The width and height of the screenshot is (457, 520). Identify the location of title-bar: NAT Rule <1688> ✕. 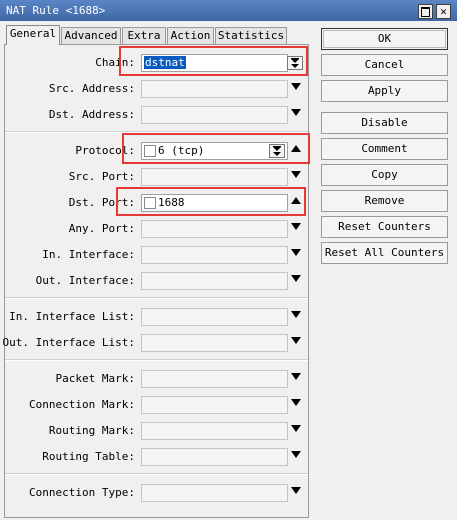
(228, 10).